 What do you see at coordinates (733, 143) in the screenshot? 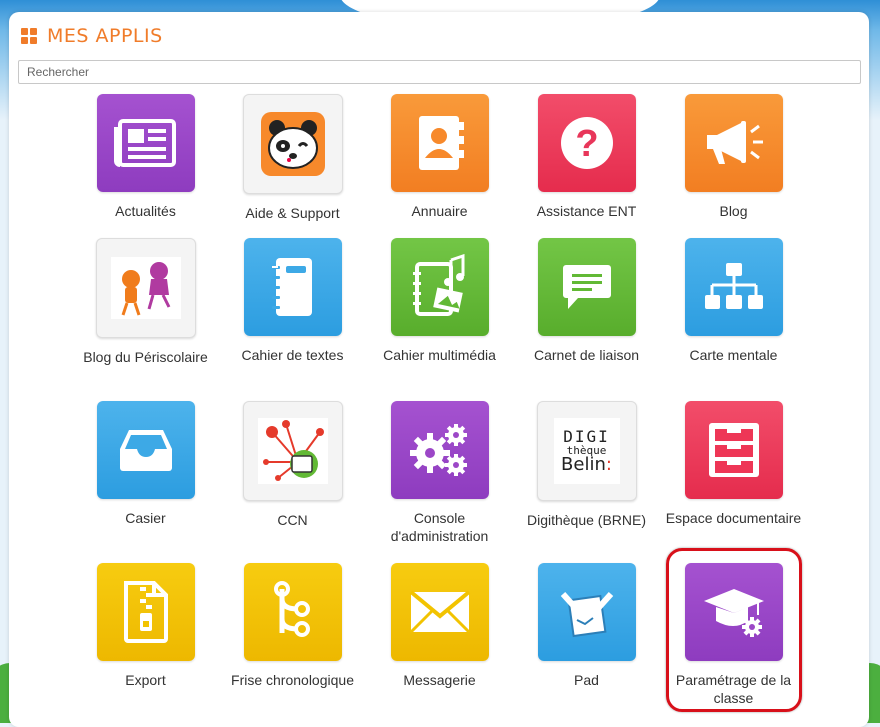
I see `megaphone-icon` at bounding box center [733, 143].